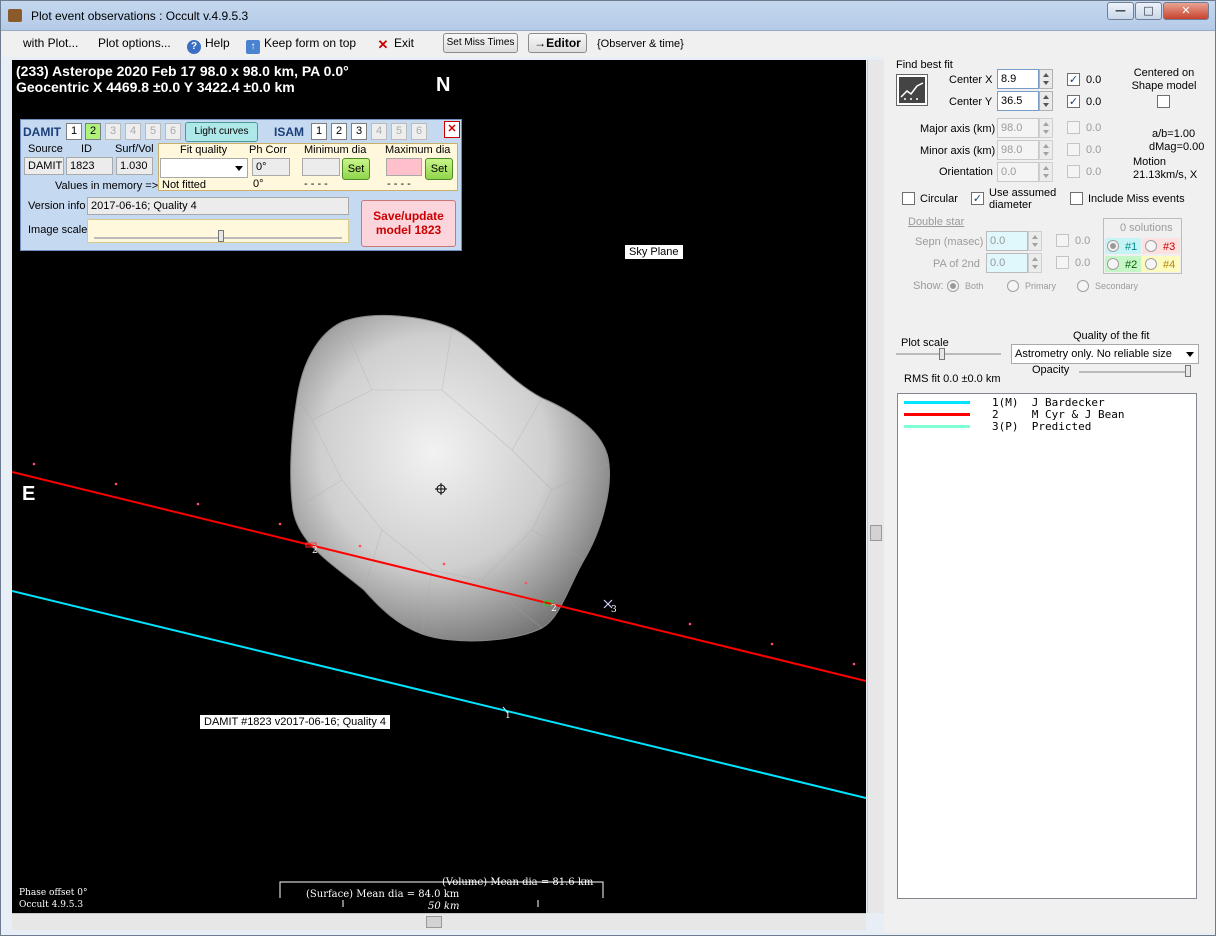  Describe the element at coordinates (554, 609) in the screenshot. I see `chord-label-2b: 2` at that location.